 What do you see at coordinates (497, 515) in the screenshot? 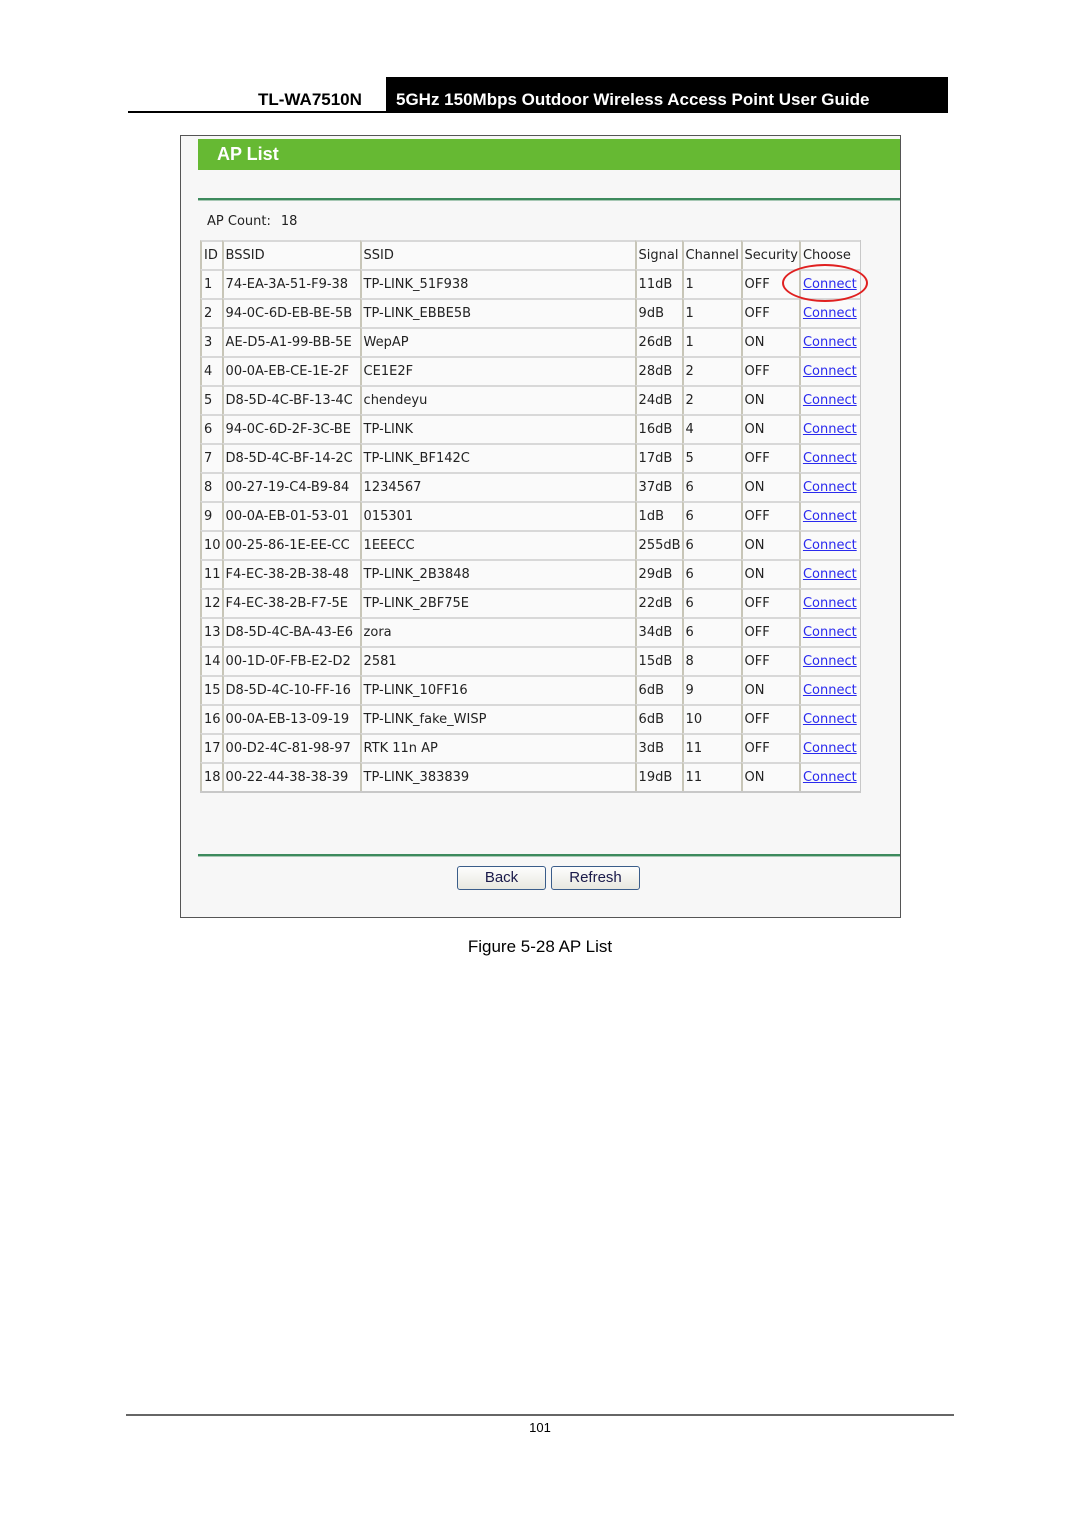
I see `cell-ssid: 015301` at bounding box center [497, 515].